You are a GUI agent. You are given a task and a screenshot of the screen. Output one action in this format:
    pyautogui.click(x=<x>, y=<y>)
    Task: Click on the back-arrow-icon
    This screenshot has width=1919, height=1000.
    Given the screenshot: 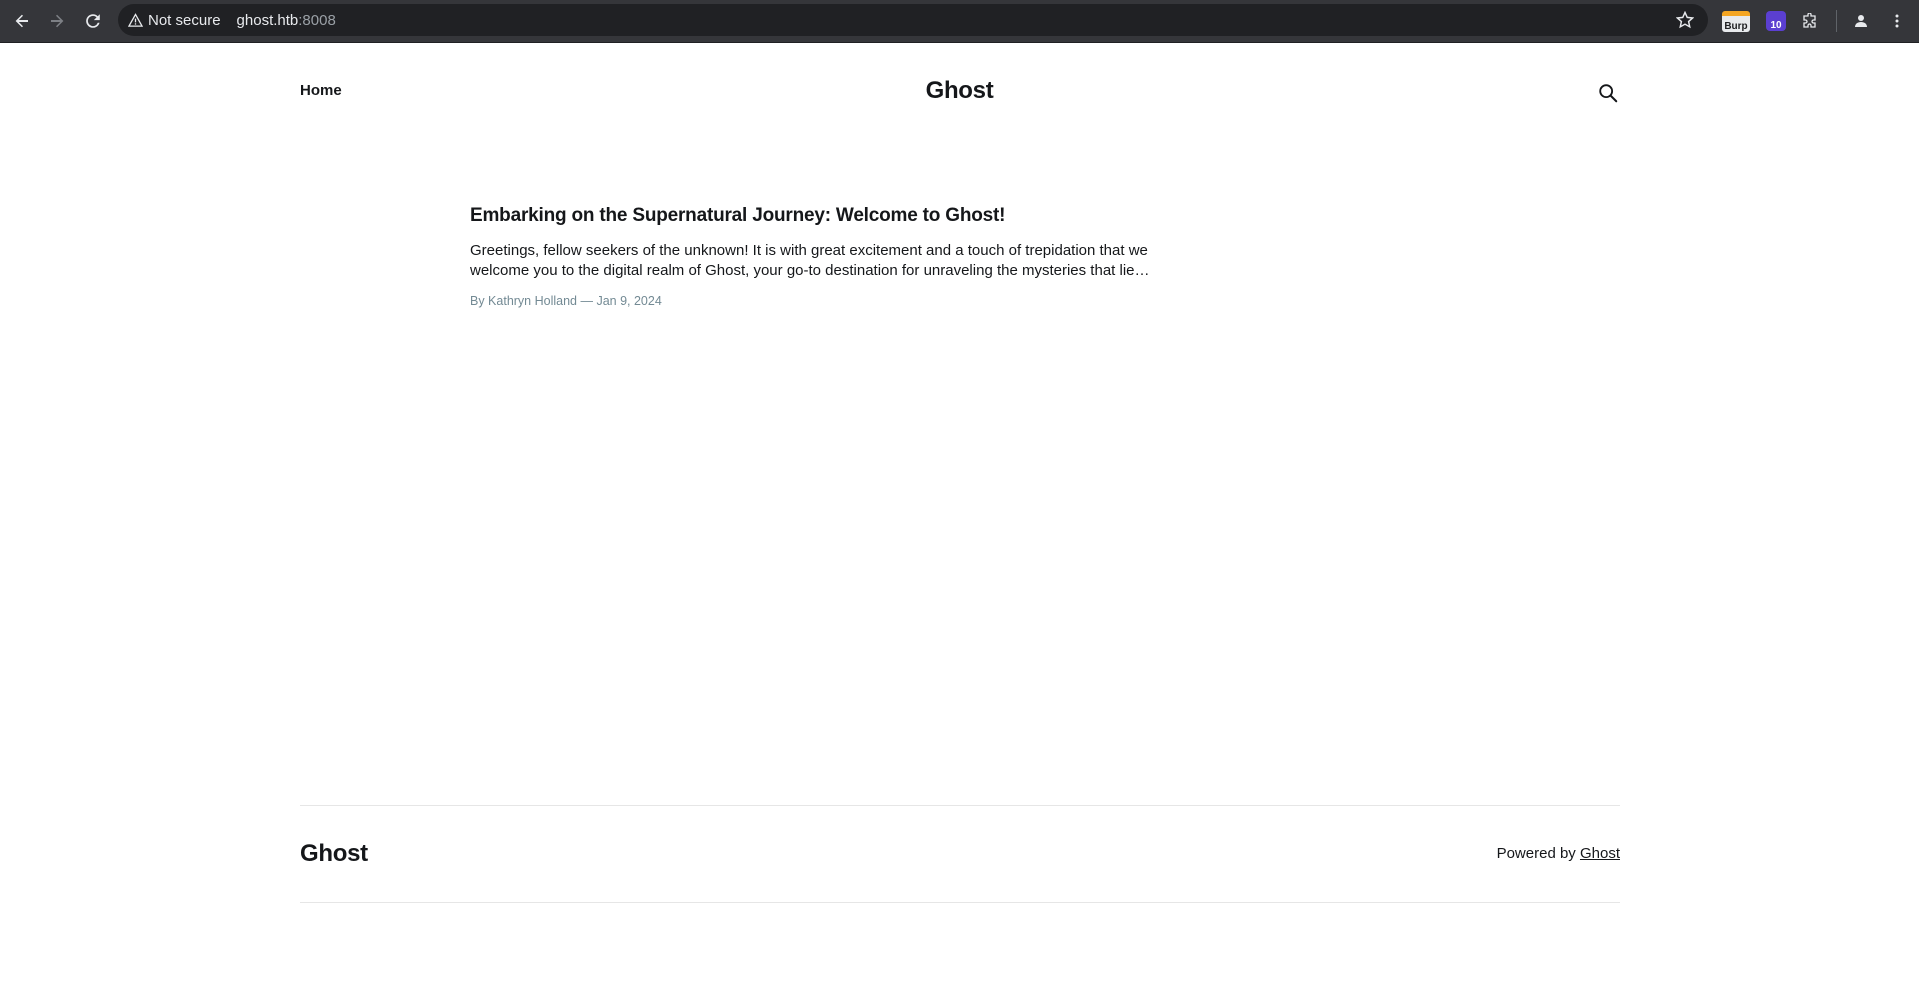 What is the action you would take?
    pyautogui.click(x=21, y=21)
    